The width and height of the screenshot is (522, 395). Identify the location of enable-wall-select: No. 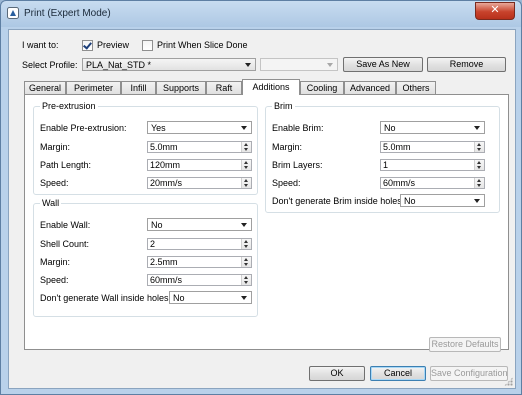
(199, 224).